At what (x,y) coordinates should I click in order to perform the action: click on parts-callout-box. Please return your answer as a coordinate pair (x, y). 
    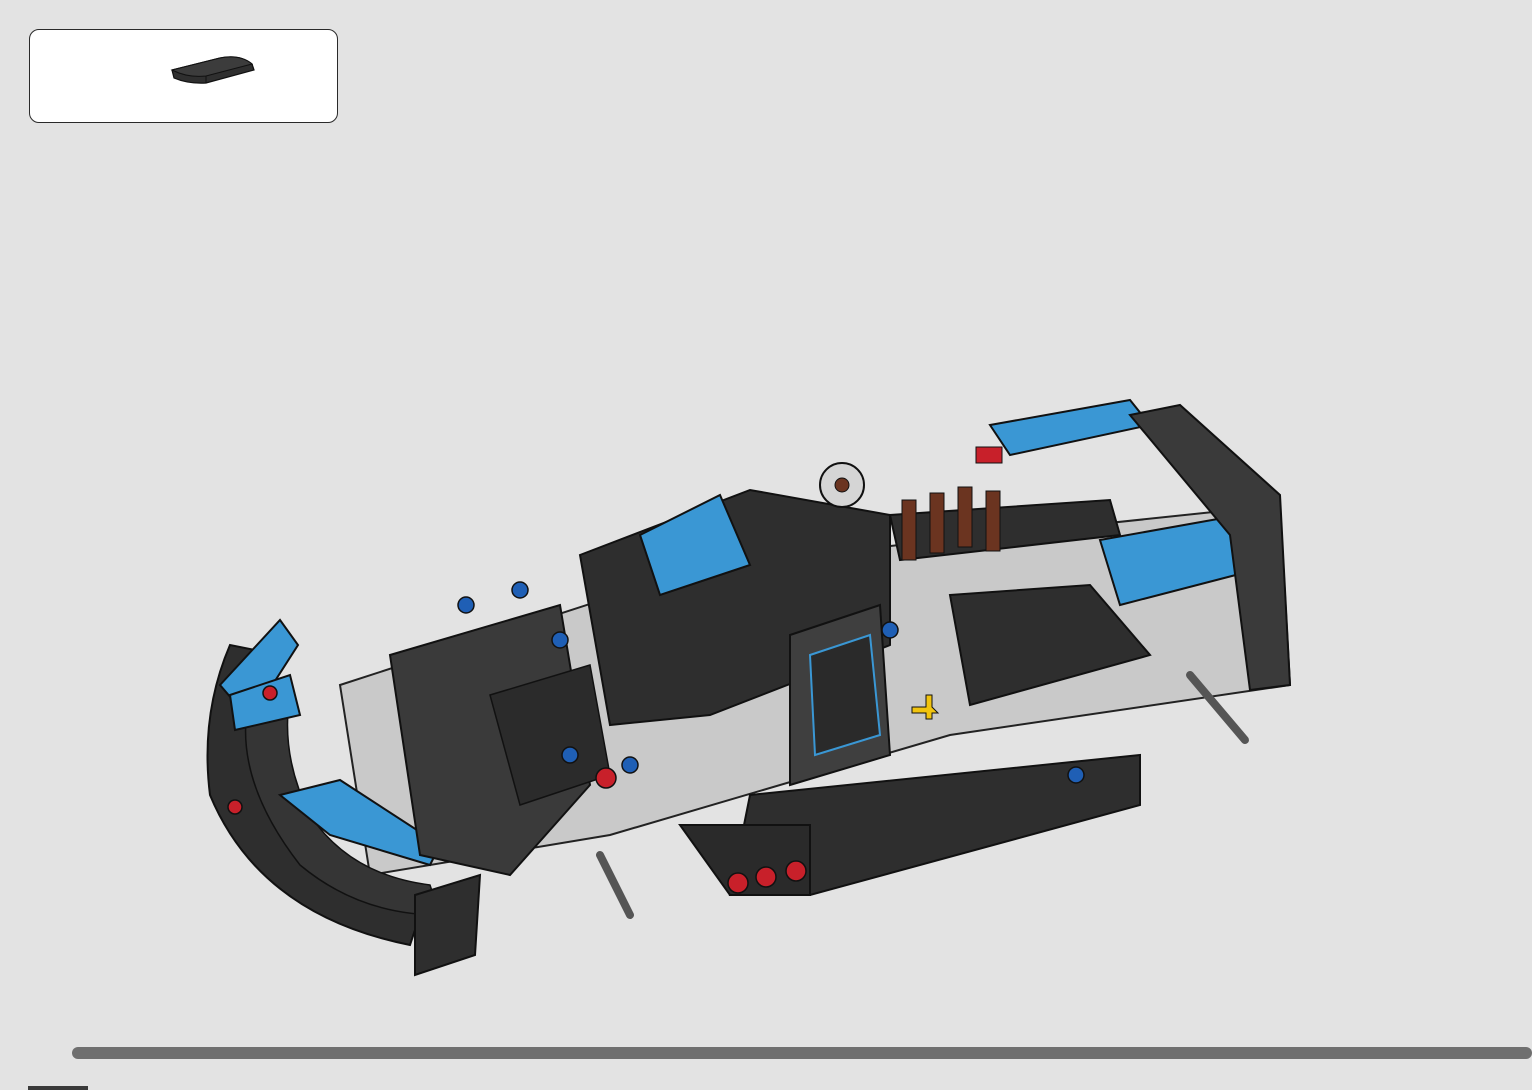
    Looking at the image, I should click on (183, 76).